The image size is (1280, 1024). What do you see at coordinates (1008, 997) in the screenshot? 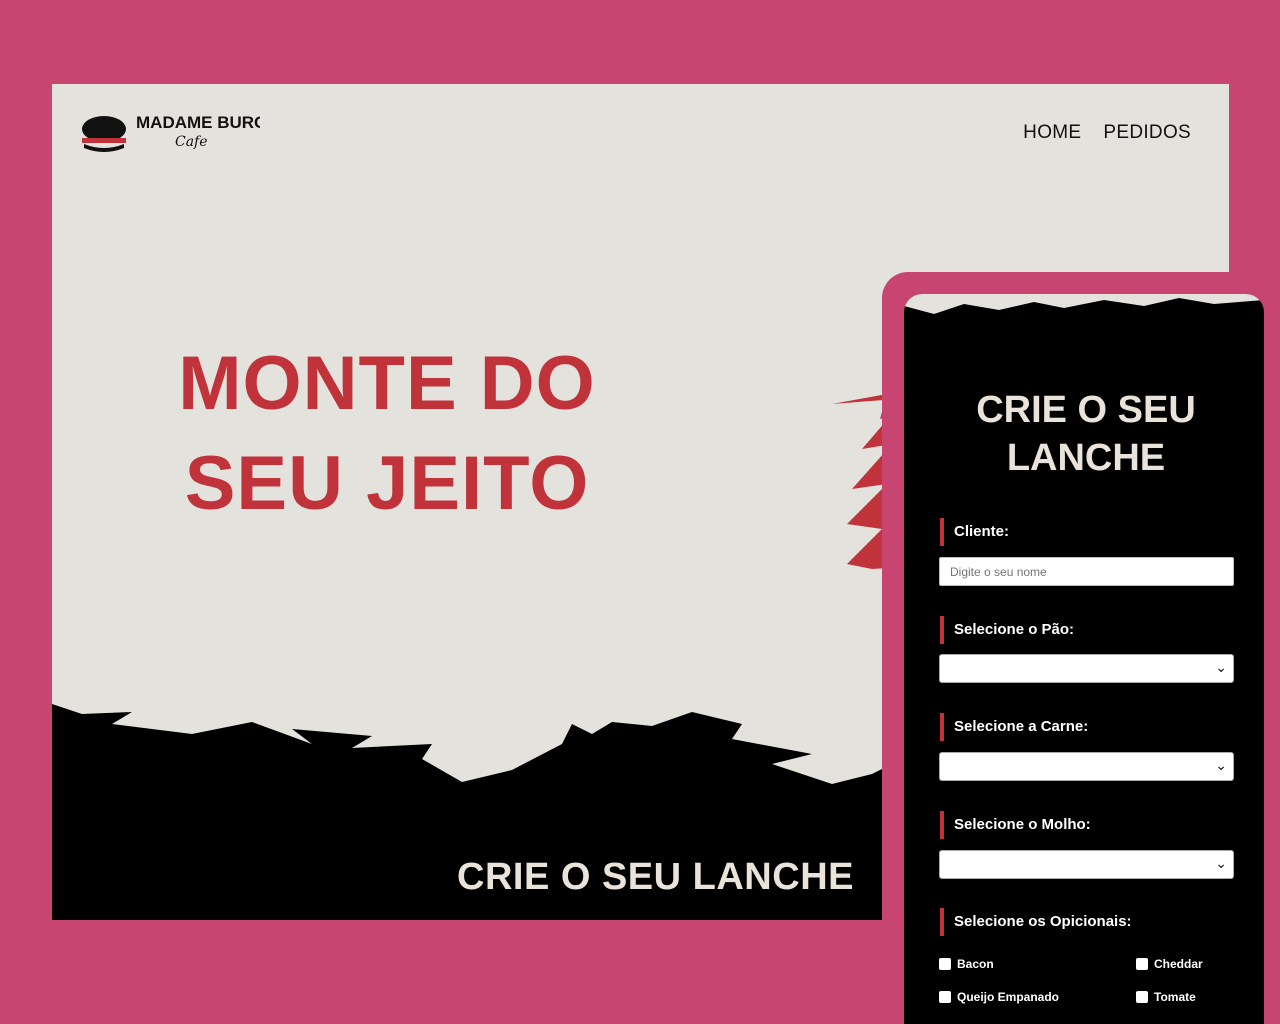
I see `opcional-label: Queijo Empanado` at bounding box center [1008, 997].